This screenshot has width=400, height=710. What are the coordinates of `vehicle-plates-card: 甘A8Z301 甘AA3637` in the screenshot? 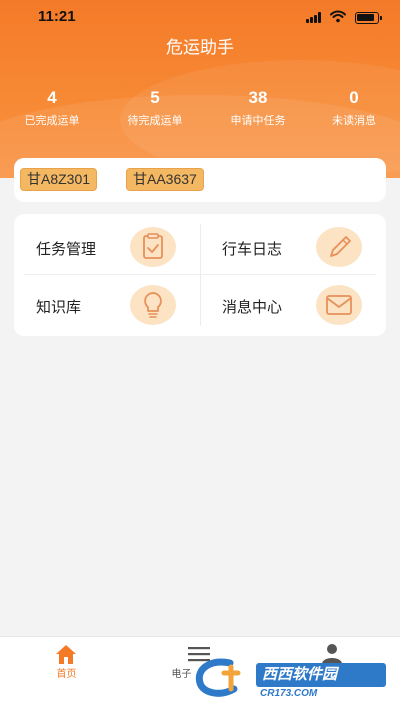 It's located at (200, 180).